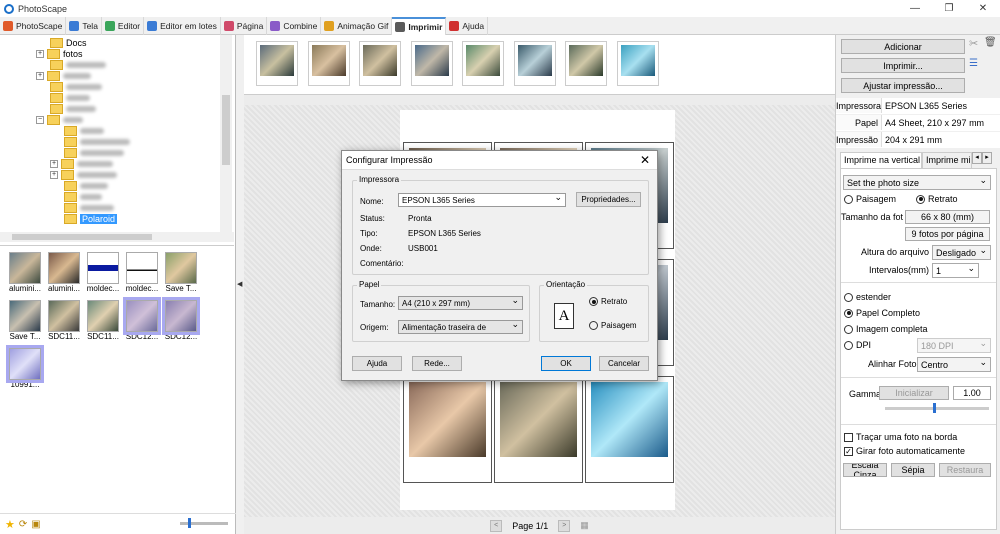  Describe the element at coordinates (35, 524) in the screenshot. I see `open-folder-icon: ▣` at that location.